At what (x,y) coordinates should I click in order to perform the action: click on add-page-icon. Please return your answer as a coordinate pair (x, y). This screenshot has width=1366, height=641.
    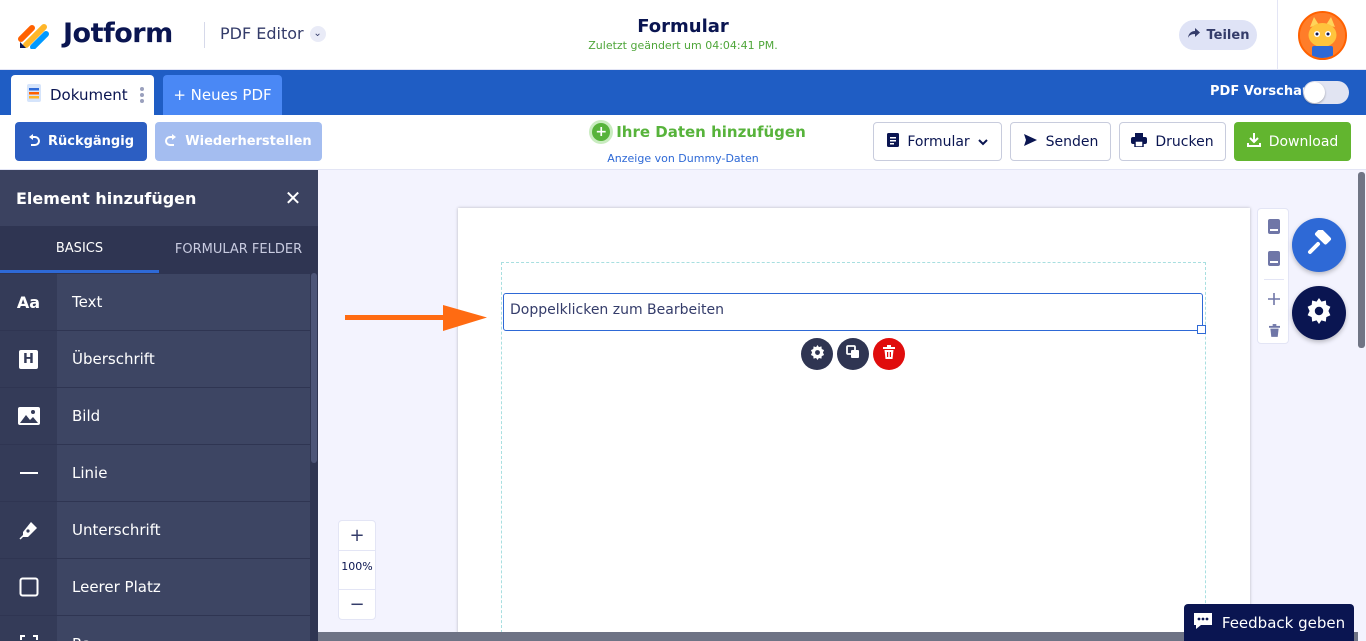
    Looking at the image, I should click on (1274, 299).